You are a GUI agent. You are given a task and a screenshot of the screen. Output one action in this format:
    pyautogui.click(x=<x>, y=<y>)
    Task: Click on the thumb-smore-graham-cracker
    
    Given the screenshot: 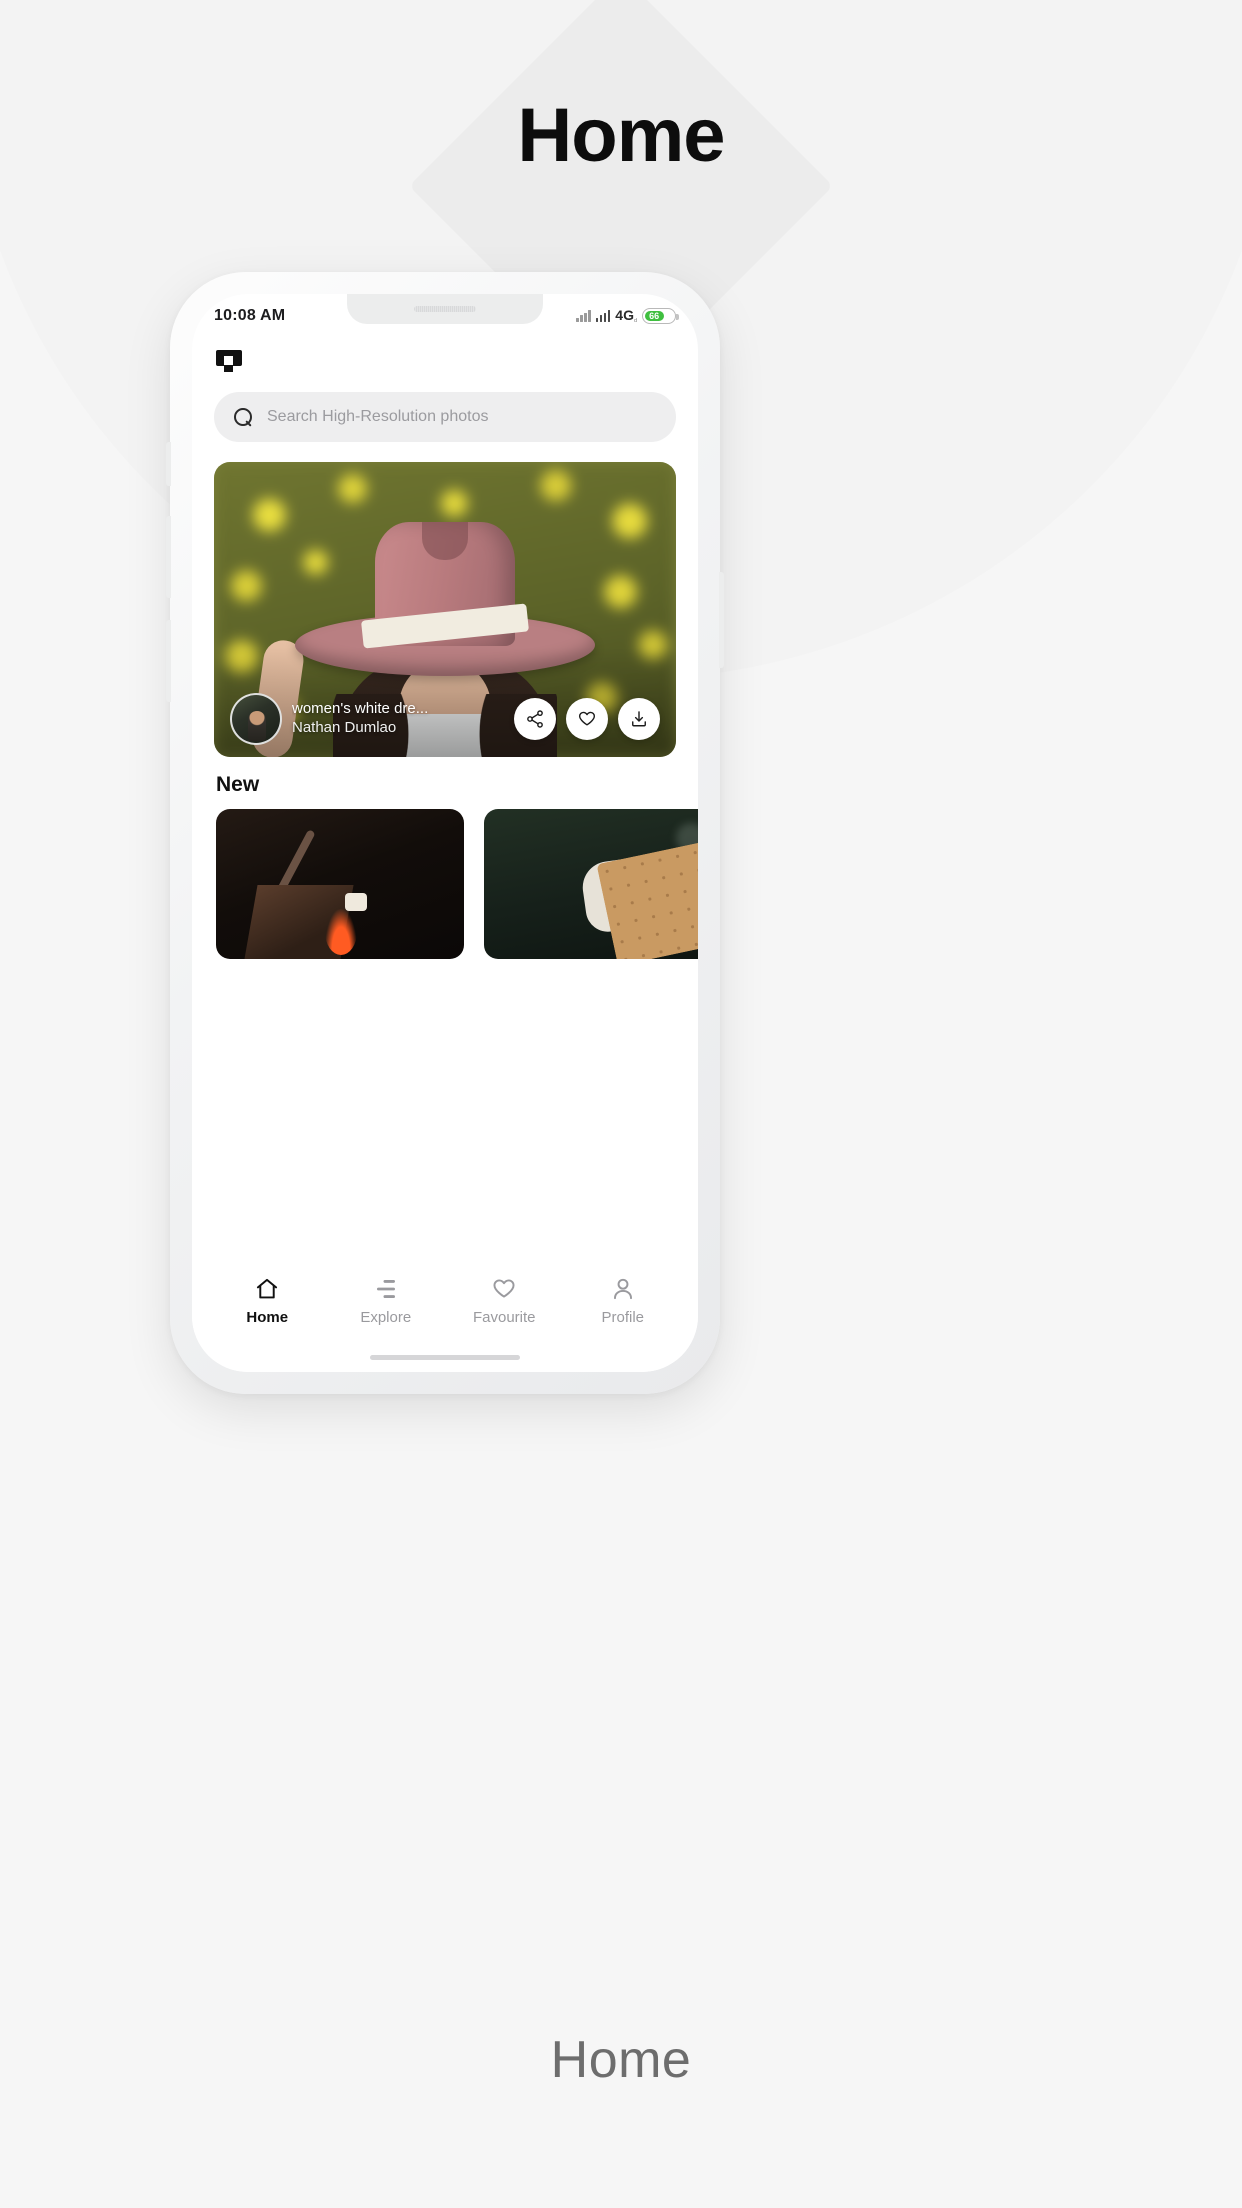 What is the action you would take?
    pyautogui.click(x=591, y=884)
    